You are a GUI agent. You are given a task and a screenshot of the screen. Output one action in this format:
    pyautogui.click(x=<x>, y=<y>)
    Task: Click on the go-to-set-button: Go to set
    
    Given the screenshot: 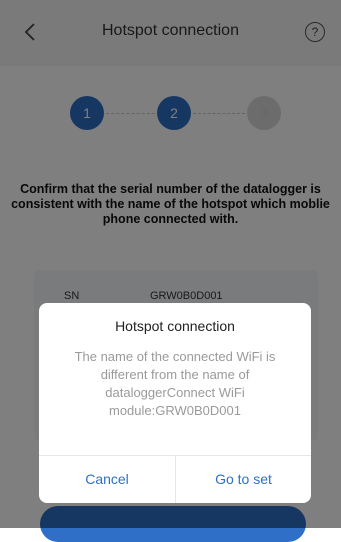 What is the action you would take?
    pyautogui.click(x=243, y=479)
    